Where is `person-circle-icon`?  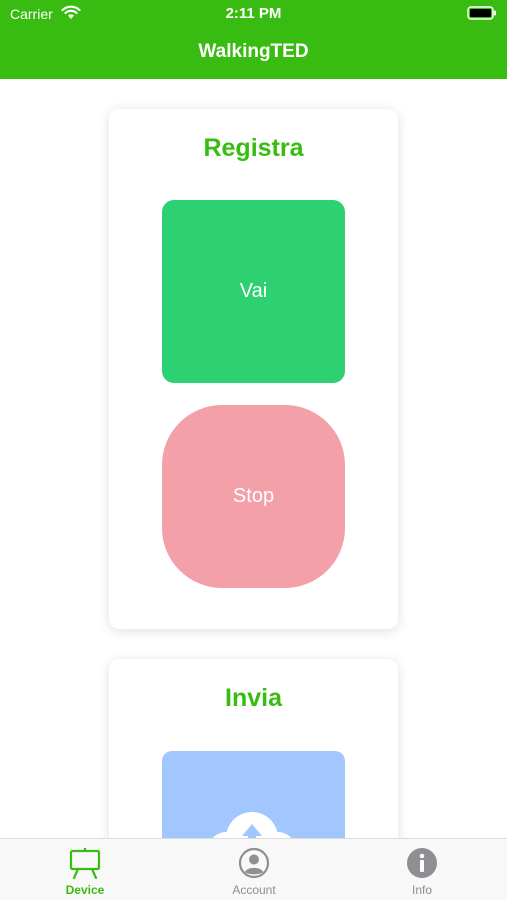 person-circle-icon is located at coordinates (254, 863).